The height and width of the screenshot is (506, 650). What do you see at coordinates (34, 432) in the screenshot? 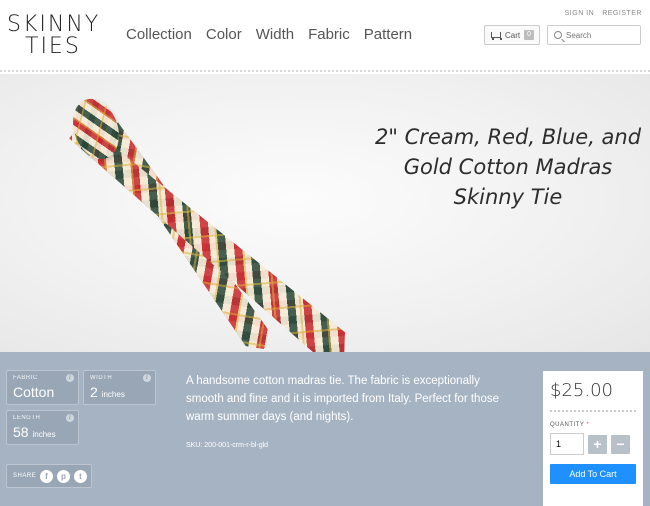
I see `length-value: 58 inches` at bounding box center [34, 432].